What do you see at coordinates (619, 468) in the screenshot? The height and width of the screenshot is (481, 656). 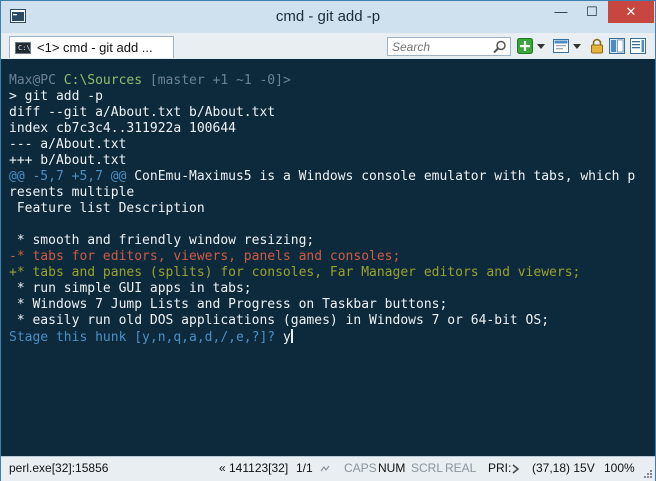 I see `status-zoom: 100%` at bounding box center [619, 468].